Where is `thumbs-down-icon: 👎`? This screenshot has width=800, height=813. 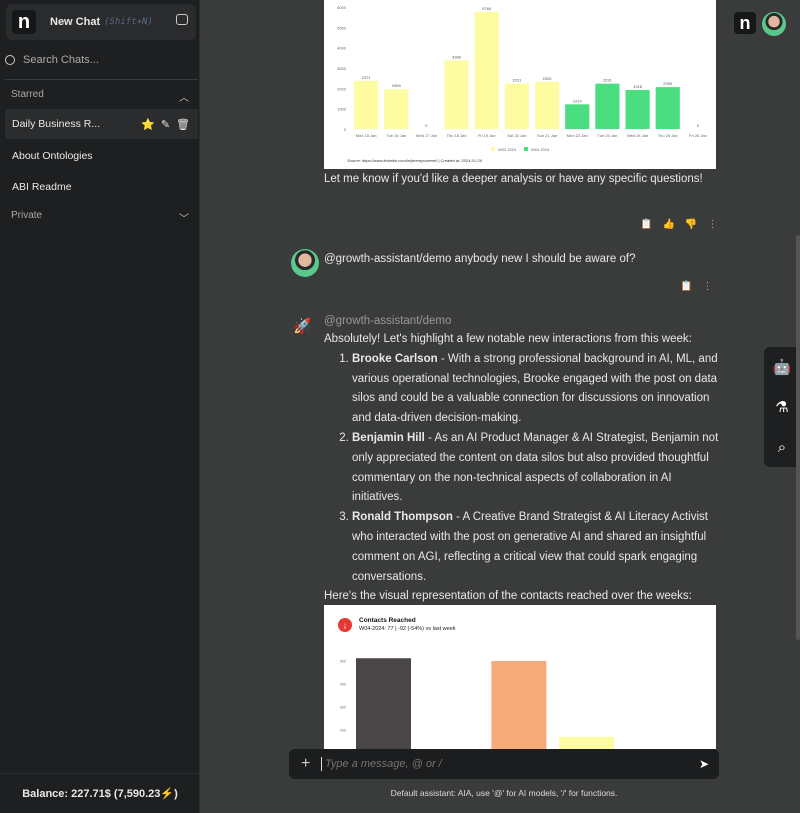
thumbs-down-icon: 👎 is located at coordinates (691, 224).